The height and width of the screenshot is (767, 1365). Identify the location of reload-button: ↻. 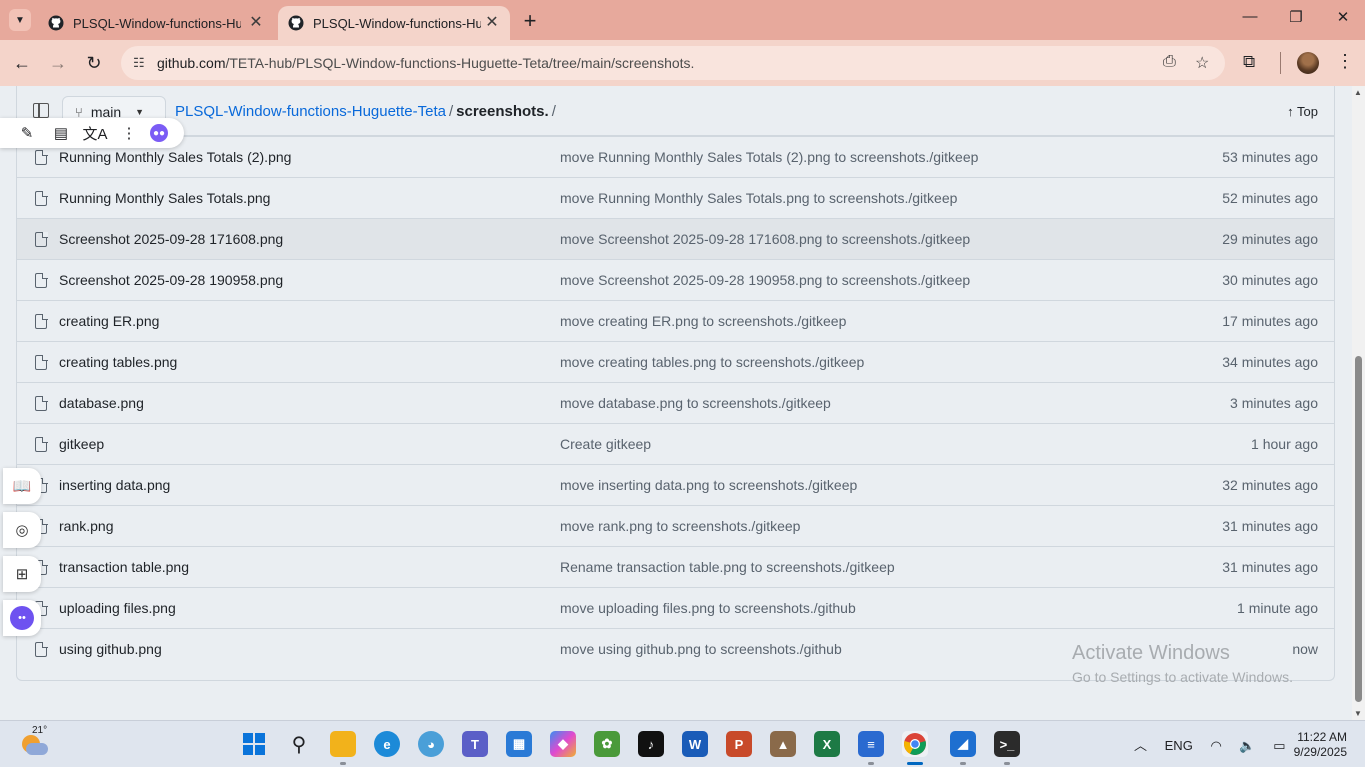
(94, 63).